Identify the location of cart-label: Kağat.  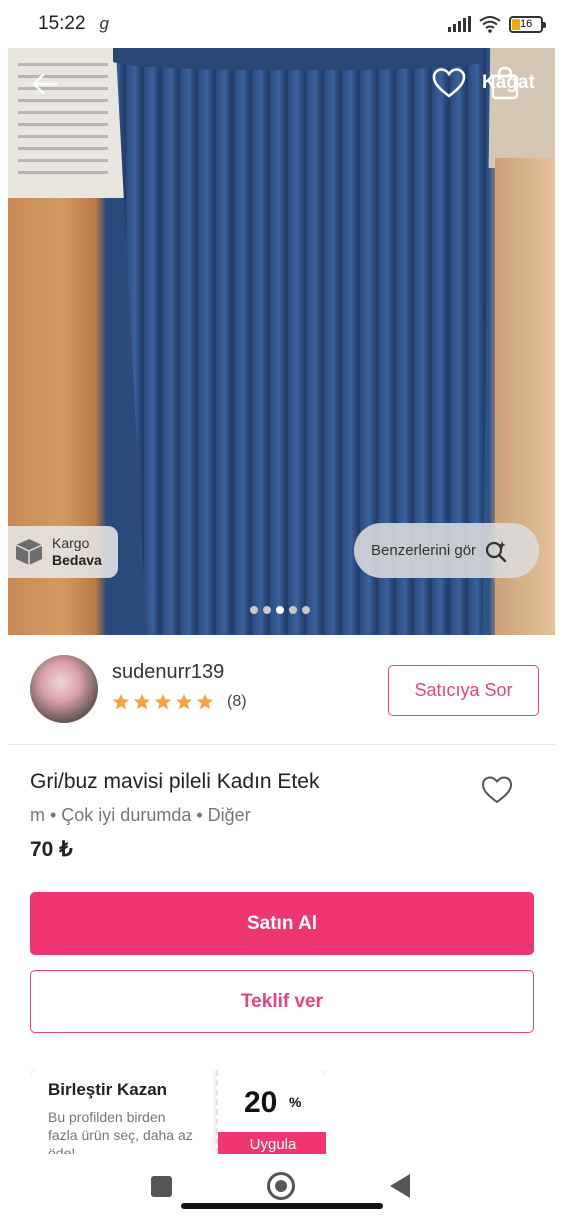
(508, 83).